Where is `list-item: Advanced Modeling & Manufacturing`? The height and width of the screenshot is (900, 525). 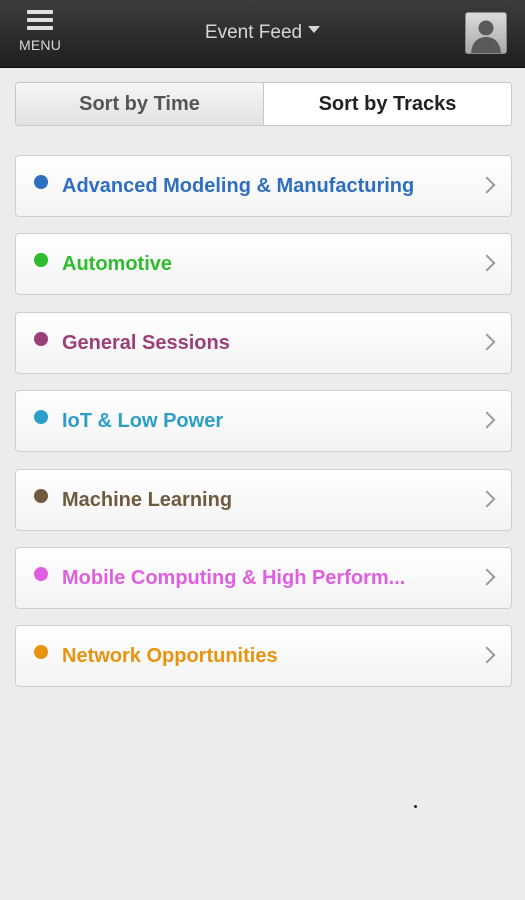 list-item: Advanced Modeling & Manufacturing is located at coordinates (263, 186).